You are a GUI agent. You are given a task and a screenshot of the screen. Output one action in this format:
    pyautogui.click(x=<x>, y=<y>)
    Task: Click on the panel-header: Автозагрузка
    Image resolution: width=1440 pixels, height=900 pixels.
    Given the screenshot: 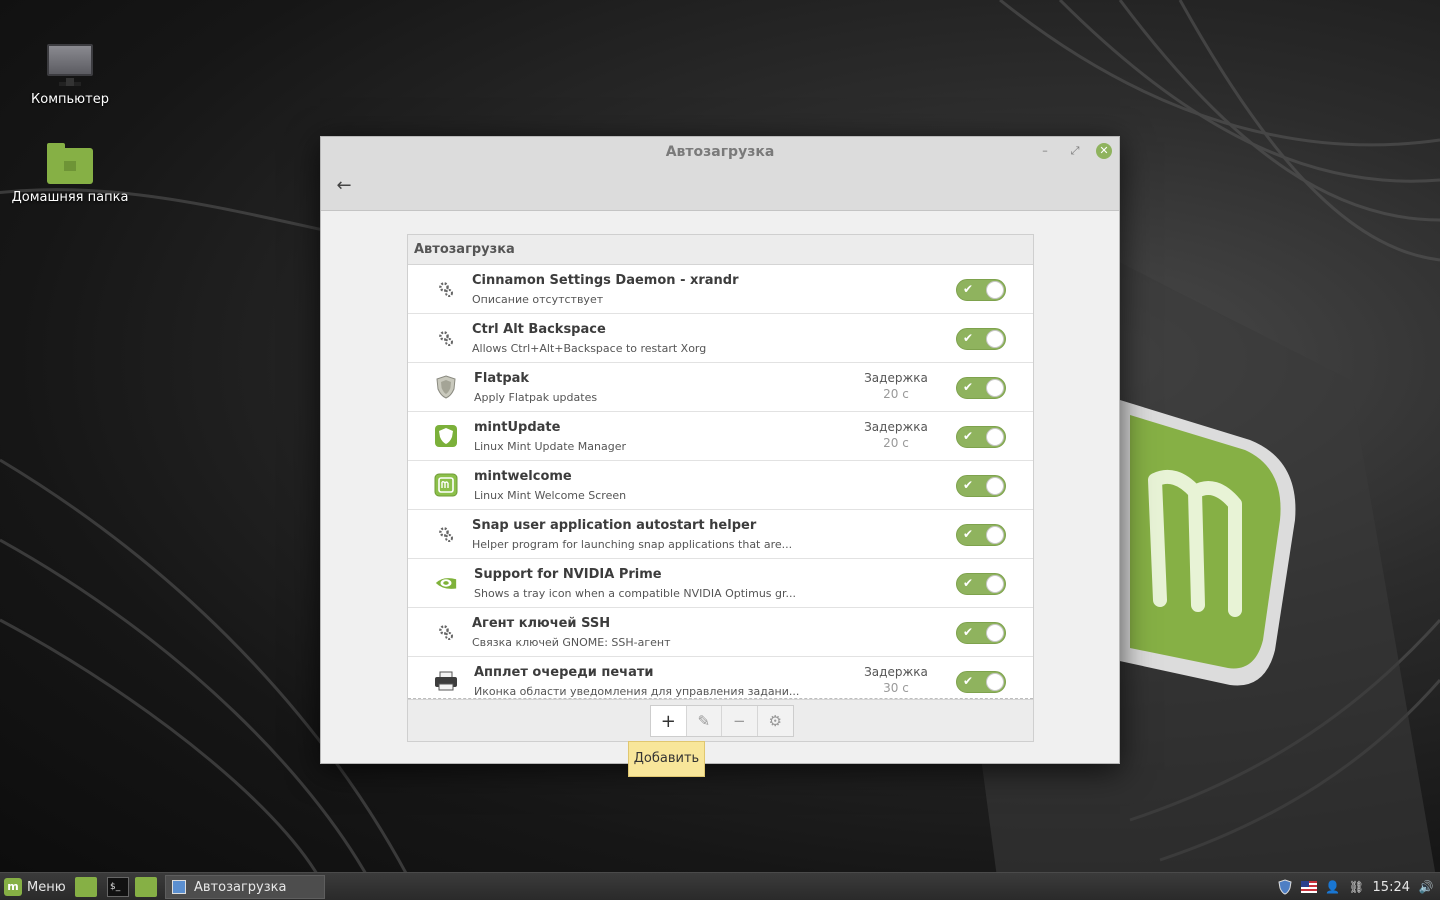 What is the action you would take?
    pyautogui.click(x=720, y=250)
    